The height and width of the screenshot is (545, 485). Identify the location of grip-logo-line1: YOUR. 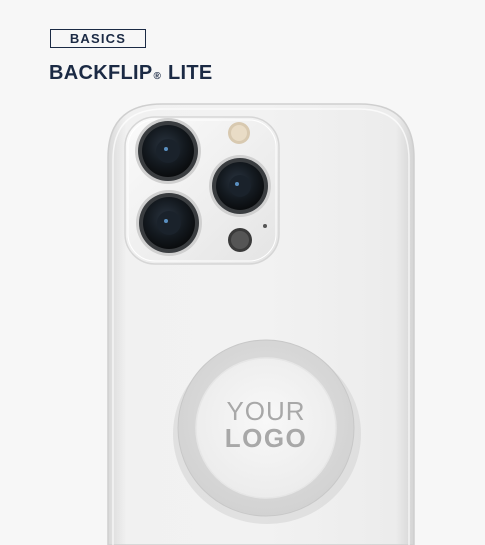
(265, 411).